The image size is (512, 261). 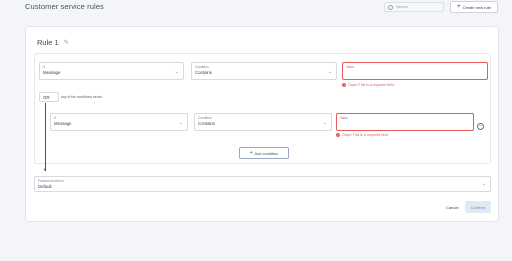 I want to click on nested-condition-value: Contains, so click(x=206, y=123).